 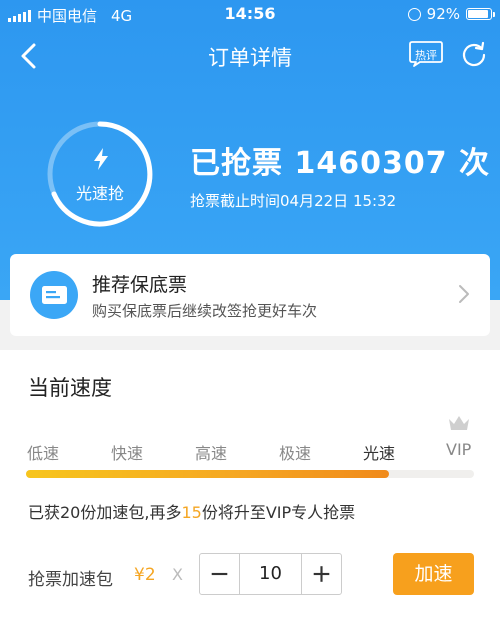 I want to click on grab-deadline: 抢票截止时间04月22日 15:32, so click(x=293, y=201).